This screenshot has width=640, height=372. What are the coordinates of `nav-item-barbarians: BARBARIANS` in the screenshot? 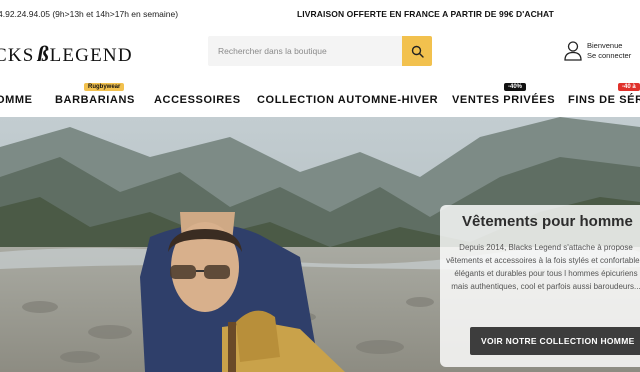 It's located at (95, 100).